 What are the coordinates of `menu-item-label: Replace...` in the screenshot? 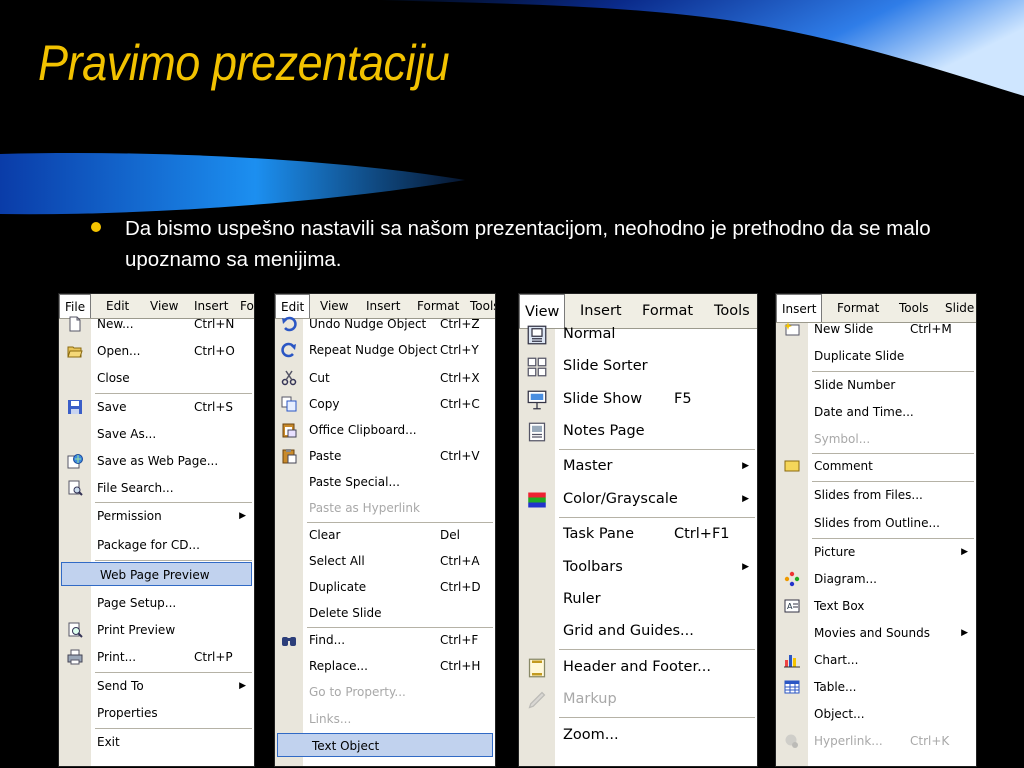 It's located at (338, 666).